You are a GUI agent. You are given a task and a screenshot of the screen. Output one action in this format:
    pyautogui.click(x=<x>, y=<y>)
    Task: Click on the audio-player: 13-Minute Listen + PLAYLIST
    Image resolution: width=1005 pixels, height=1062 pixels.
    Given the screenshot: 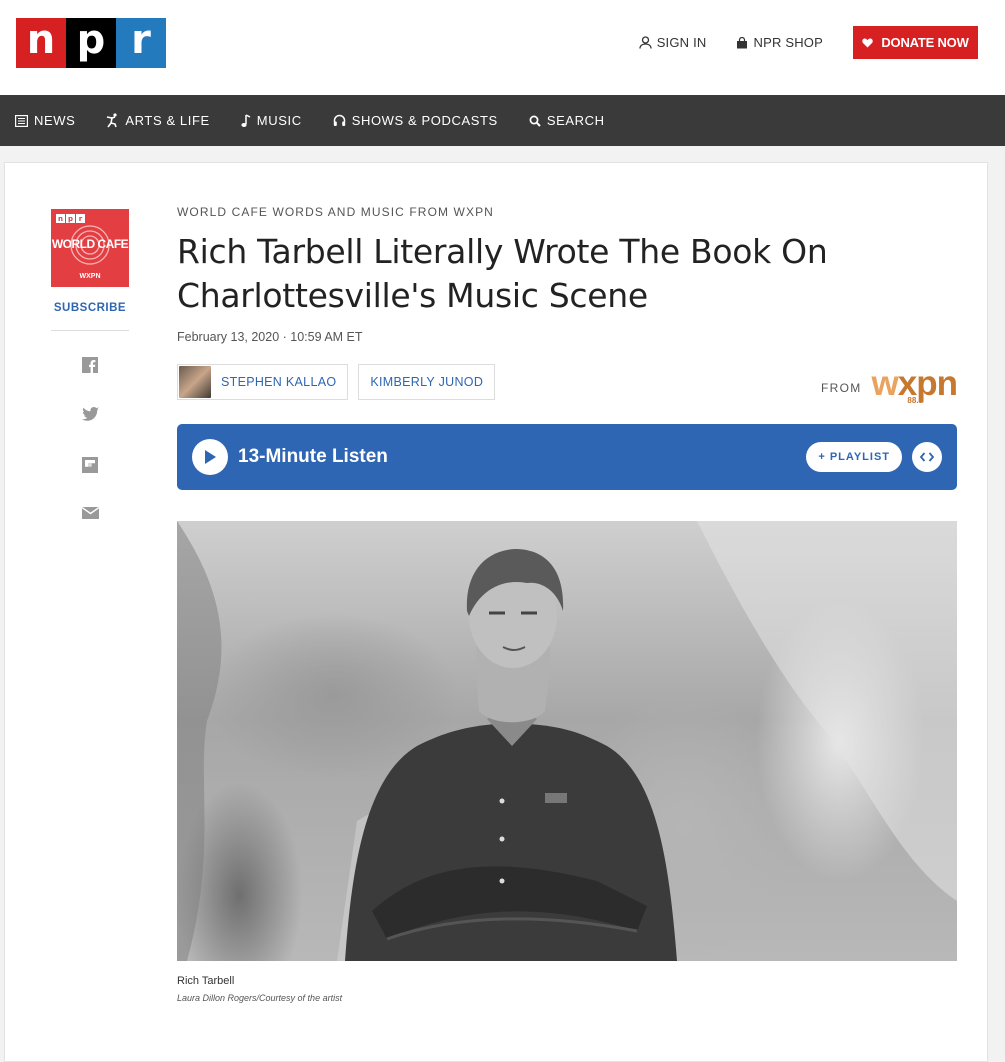 What is the action you would take?
    pyautogui.click(x=567, y=457)
    